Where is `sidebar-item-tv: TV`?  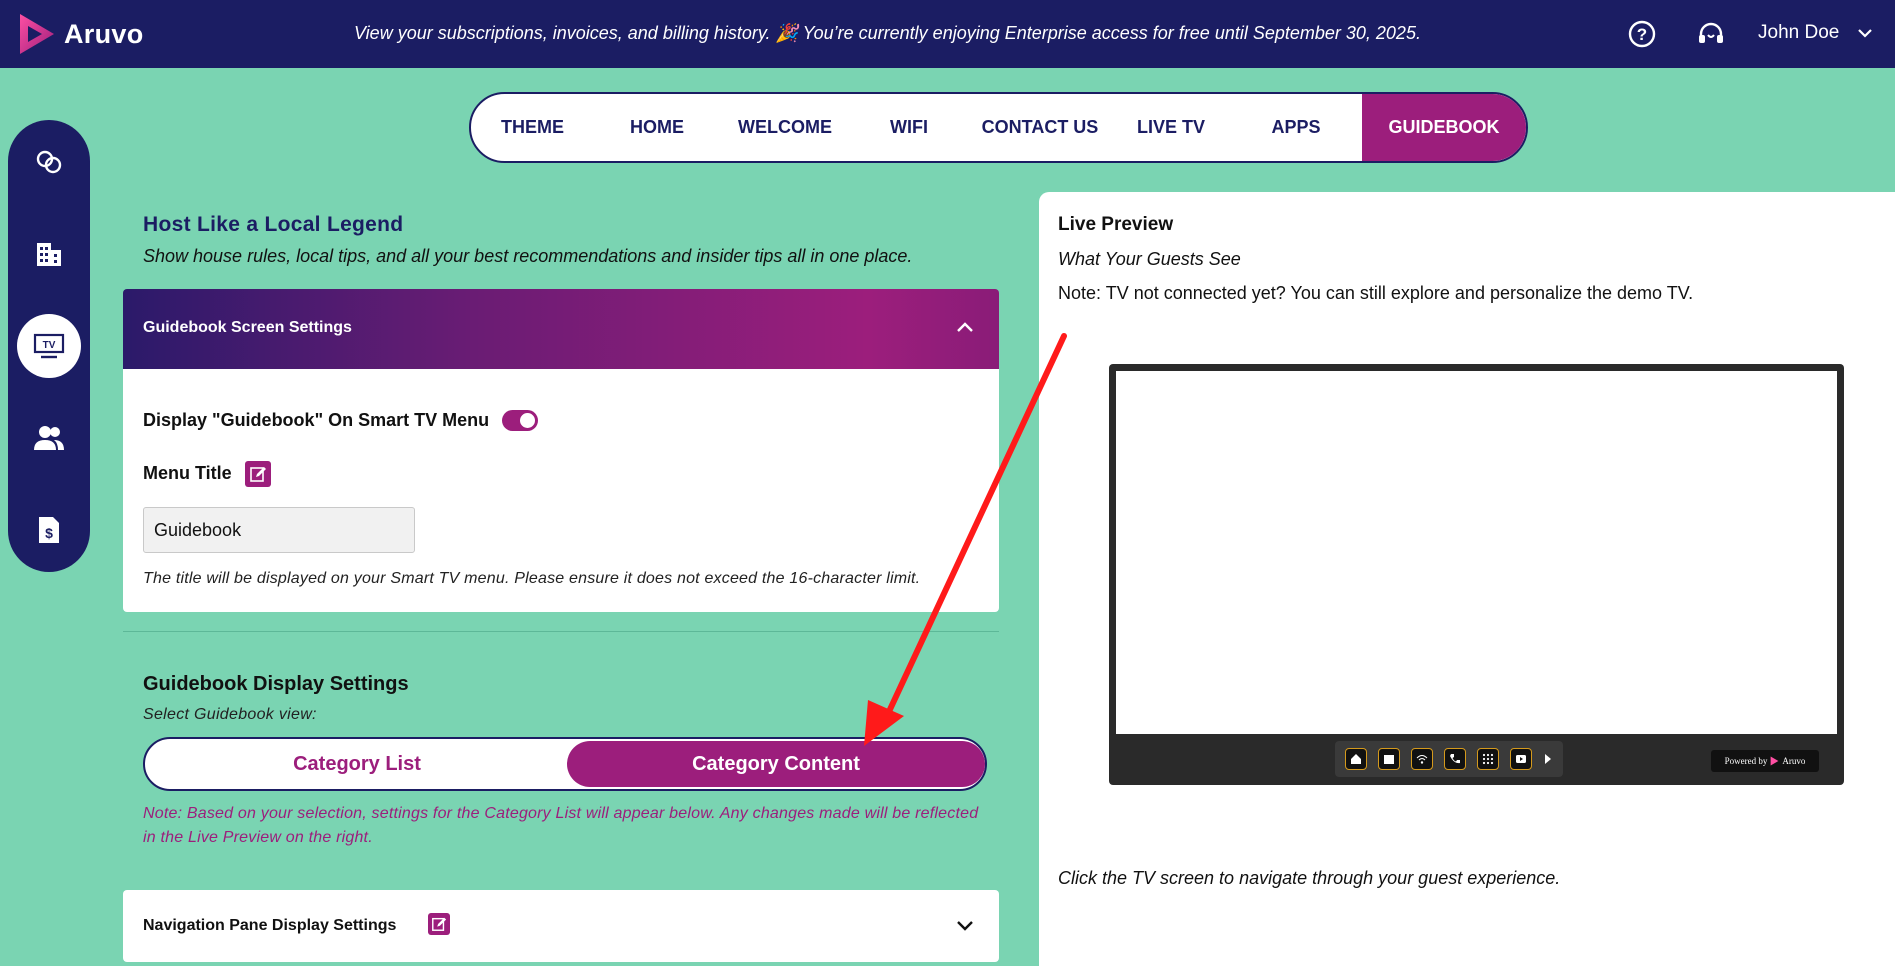 sidebar-item-tv: TV is located at coordinates (49, 346).